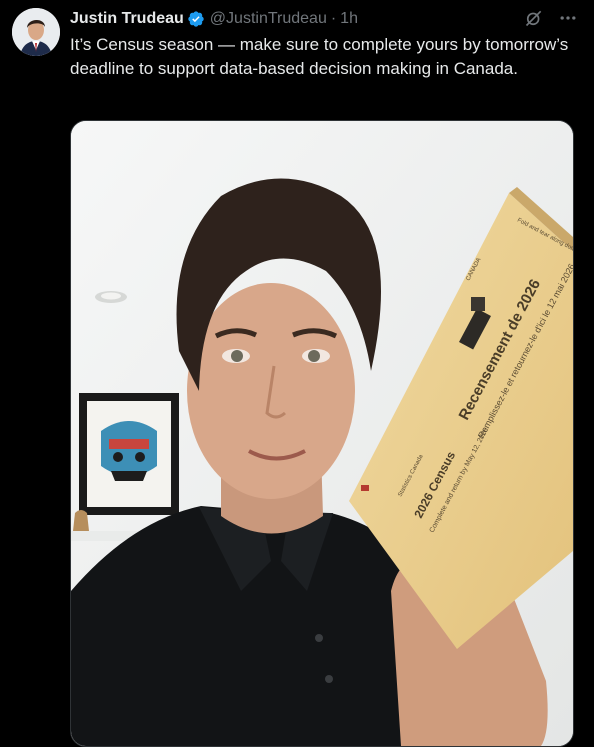 This screenshot has width=594, height=747. Describe the element at coordinates (349, 19) in the screenshot. I see `timestamp: 1h` at that location.